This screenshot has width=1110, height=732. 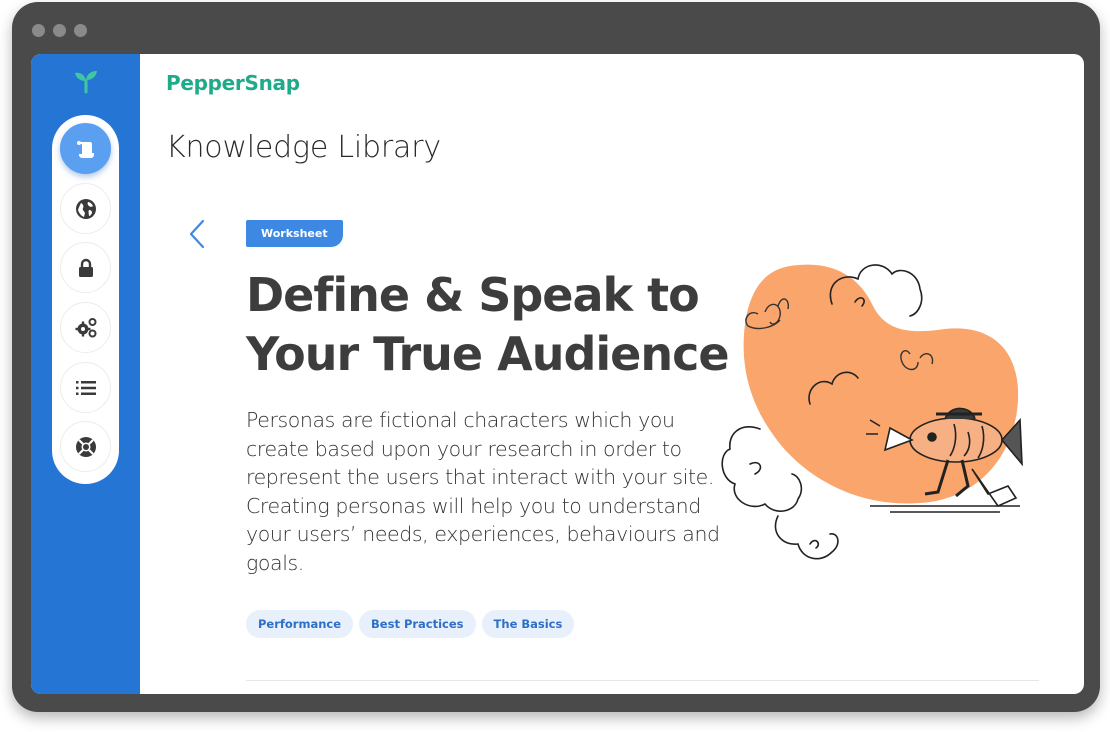 I want to click on tag-performance: Performance, so click(x=300, y=624).